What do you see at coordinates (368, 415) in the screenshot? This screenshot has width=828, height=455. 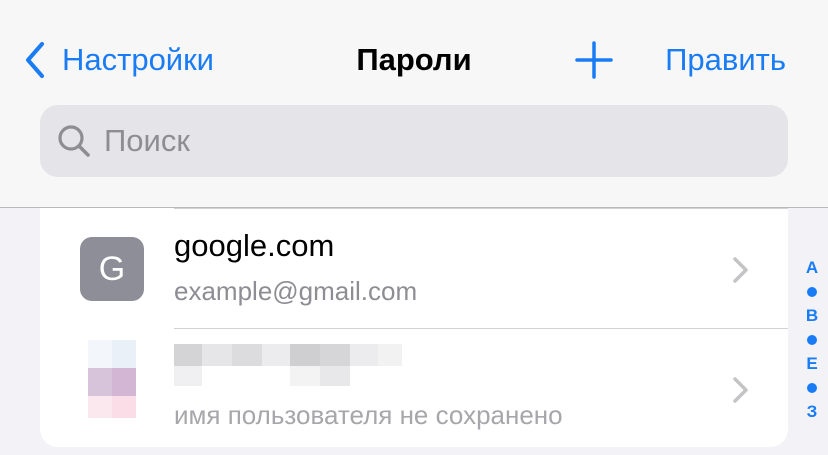 I see `username: имя пользователя не сохранено` at bounding box center [368, 415].